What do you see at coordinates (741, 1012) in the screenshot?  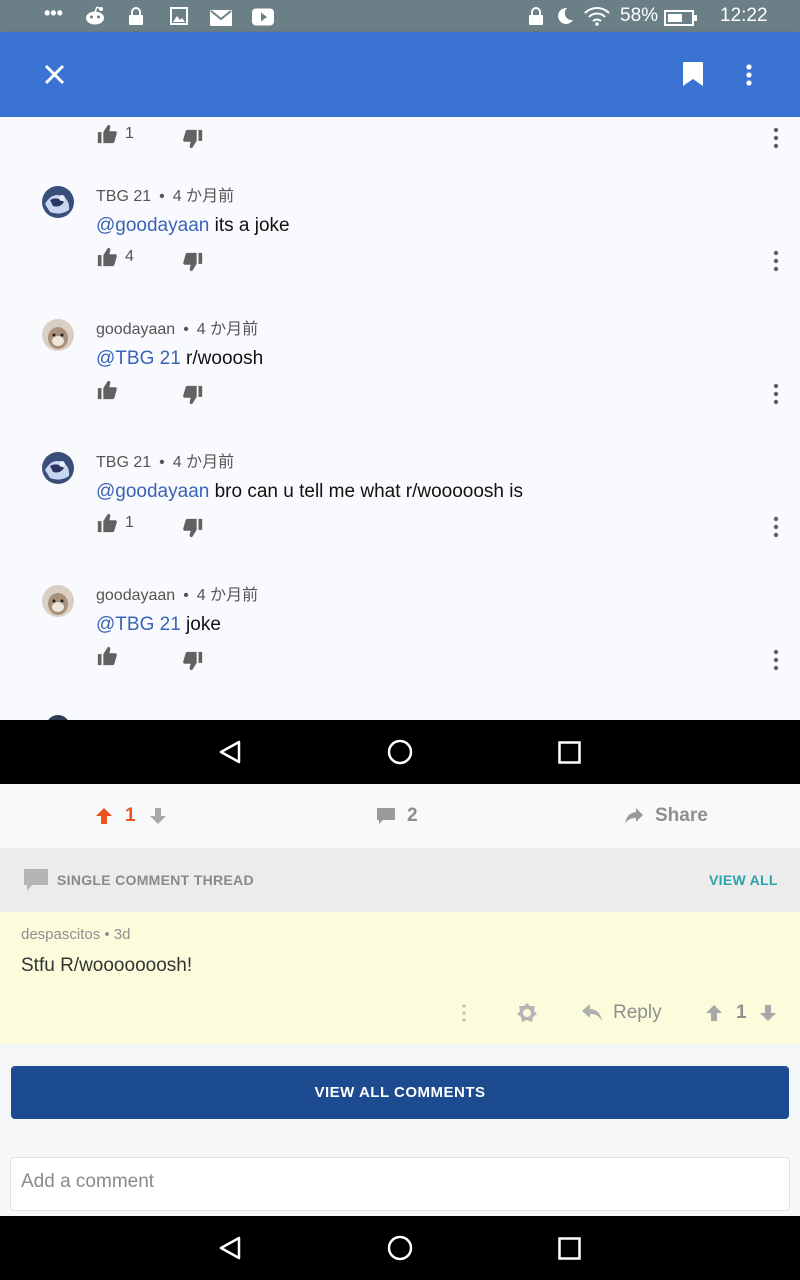 I see `comment-score: 1` at bounding box center [741, 1012].